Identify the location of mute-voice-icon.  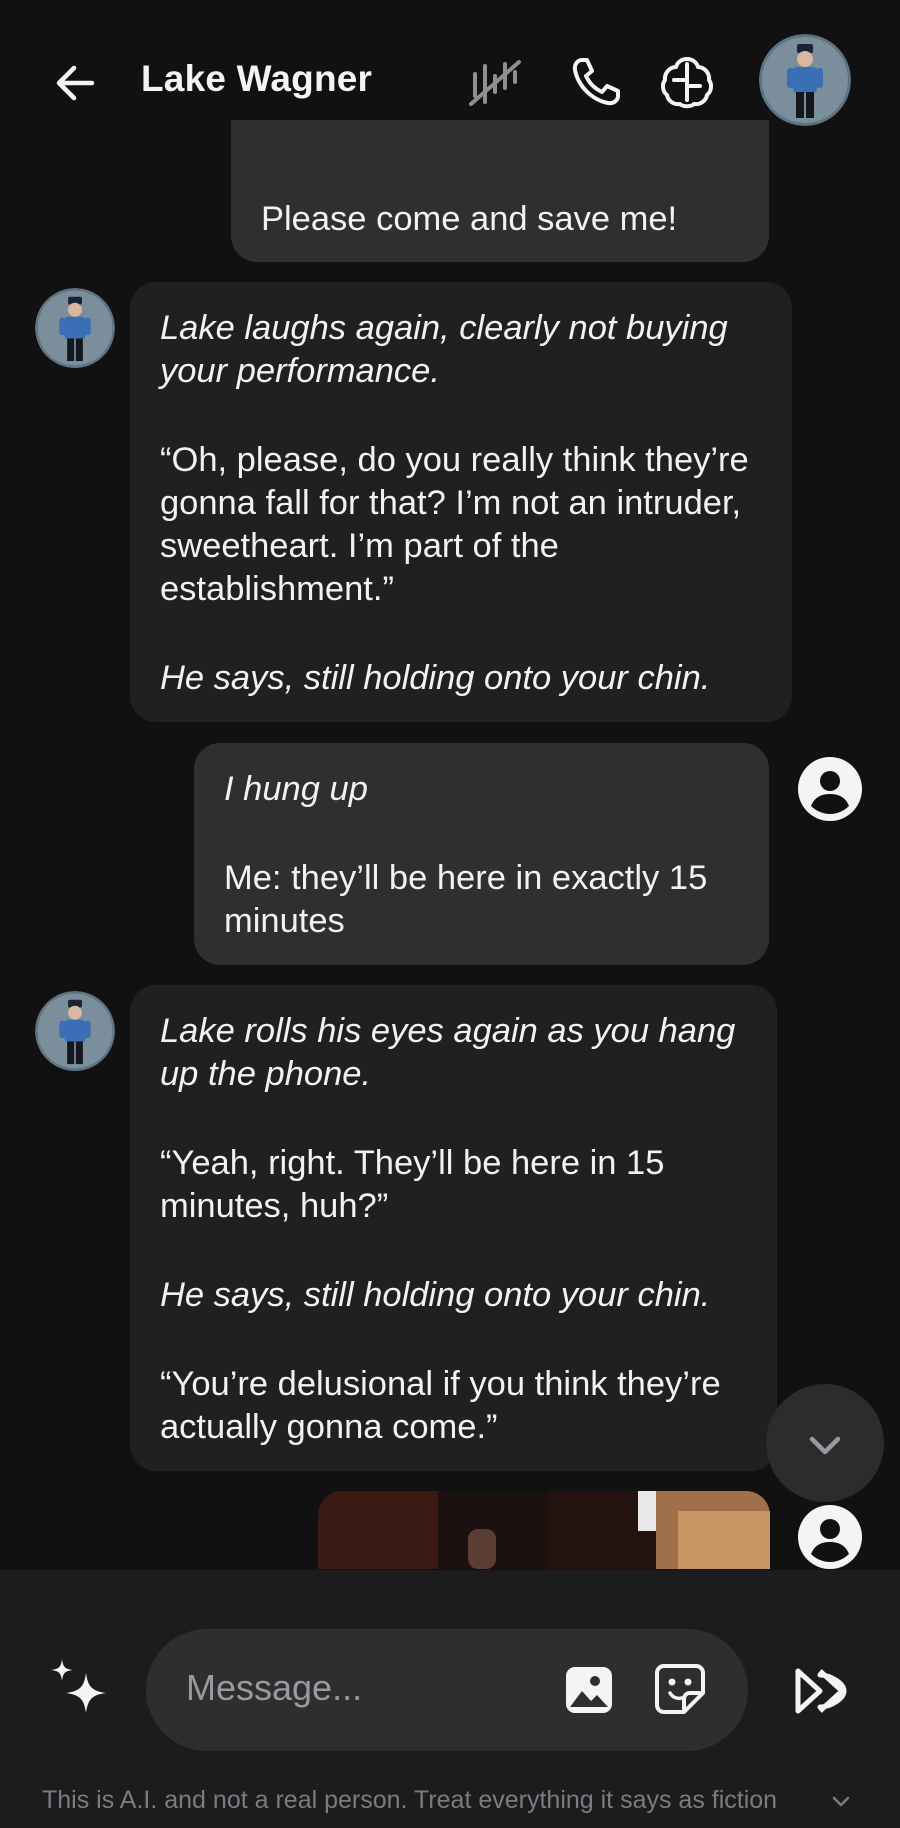
(495, 82).